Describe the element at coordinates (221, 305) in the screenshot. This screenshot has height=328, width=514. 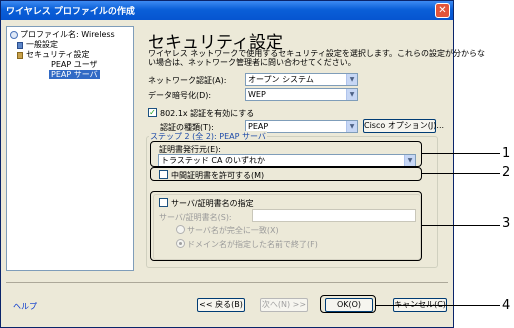
I see `back-button: << 戻る(B)` at that location.